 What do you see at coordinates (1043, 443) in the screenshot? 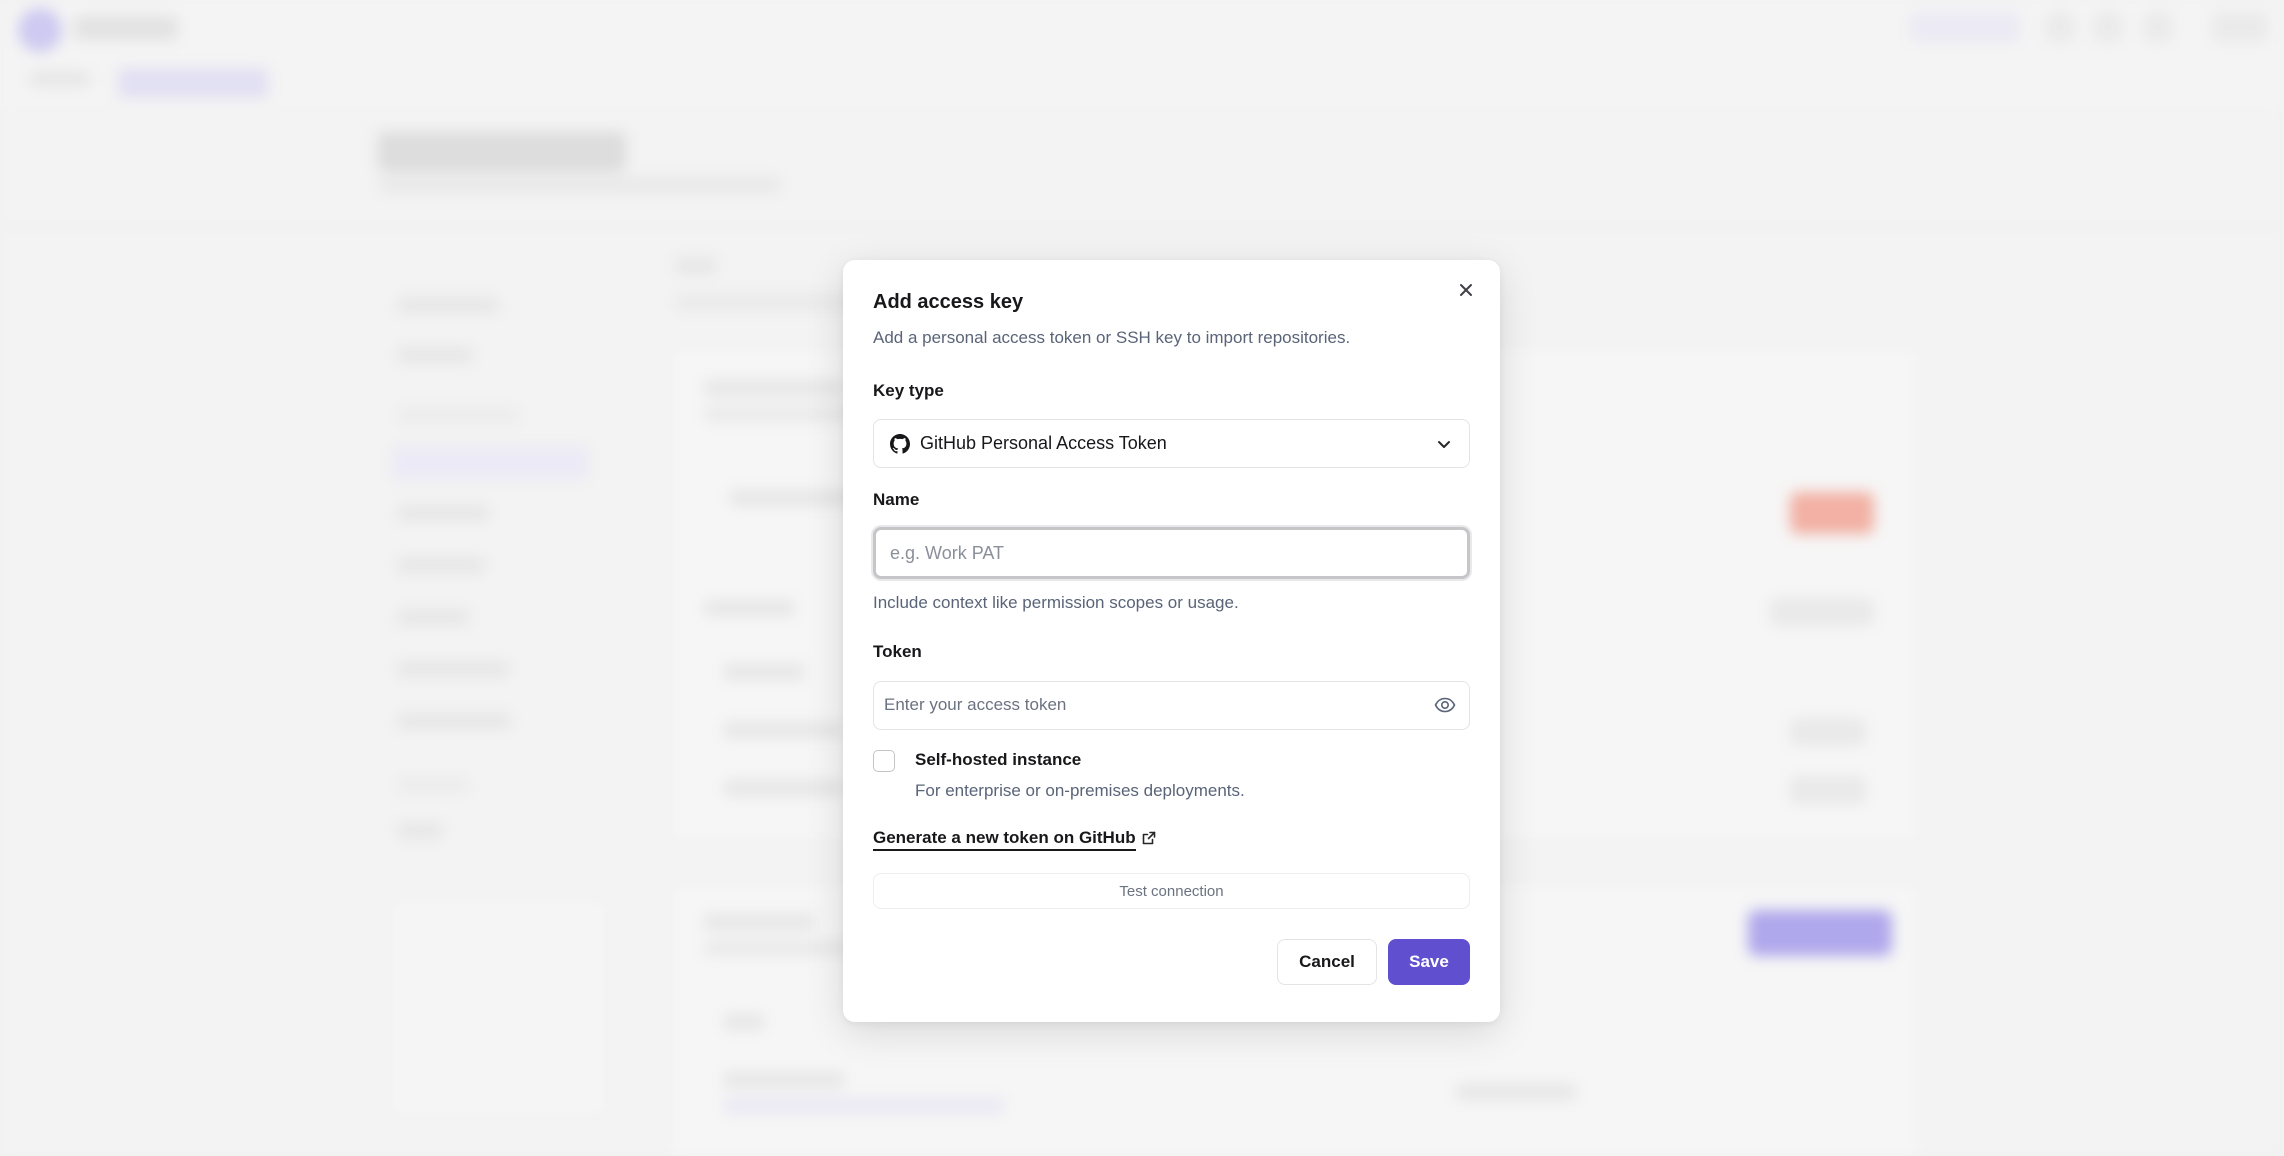
I see `key-type-value: GitHub Personal Access Token` at bounding box center [1043, 443].